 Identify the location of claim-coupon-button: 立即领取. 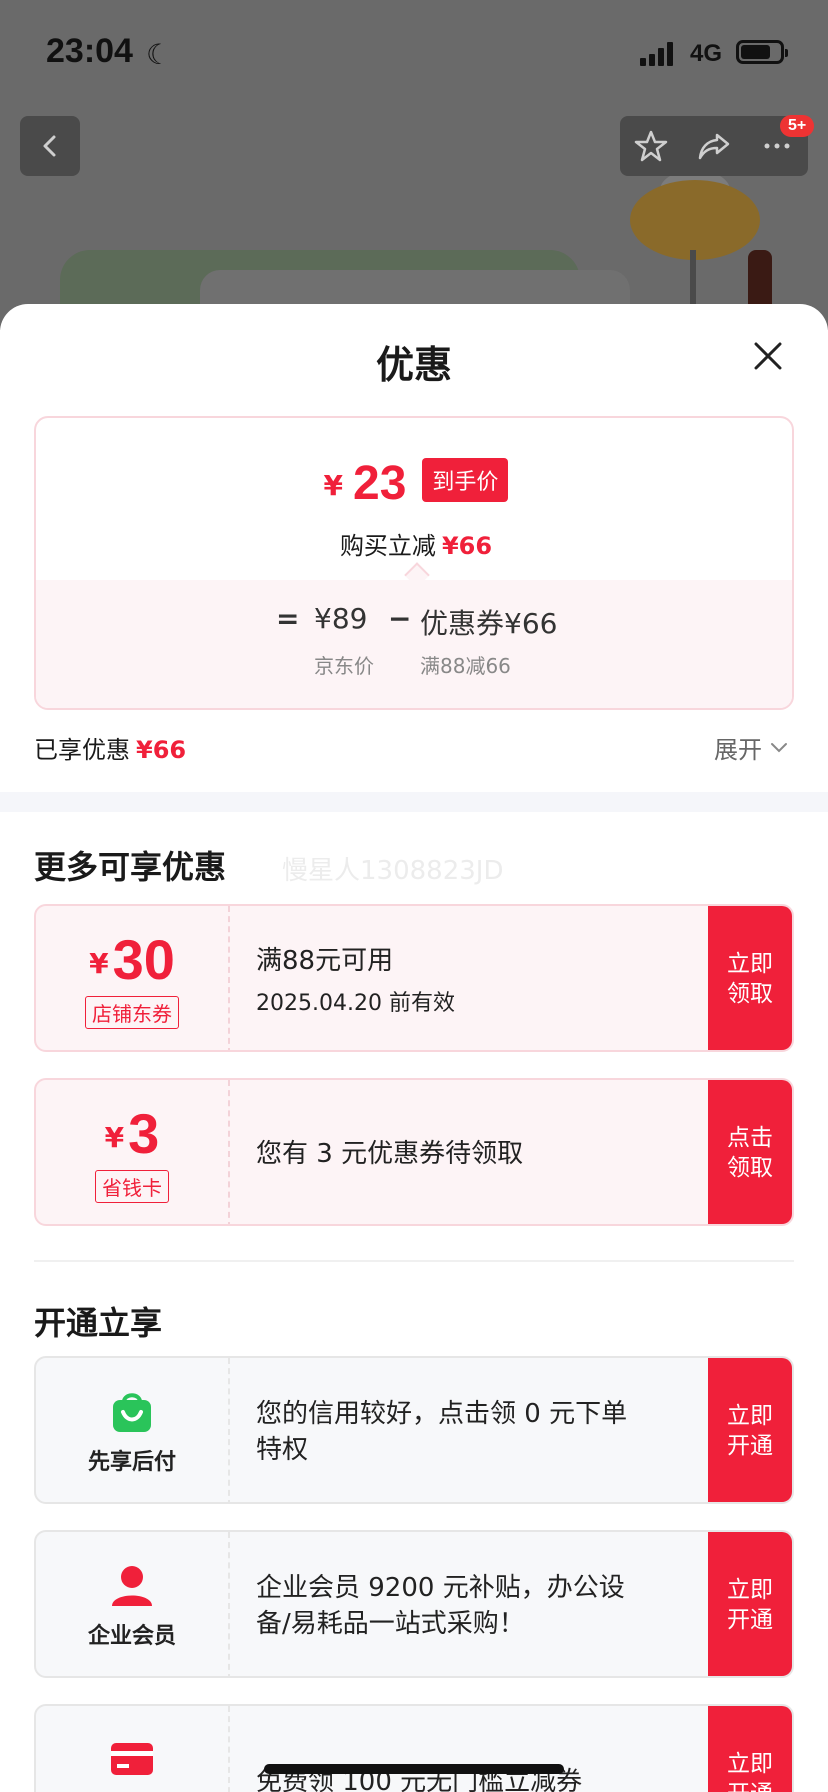
(750, 978).